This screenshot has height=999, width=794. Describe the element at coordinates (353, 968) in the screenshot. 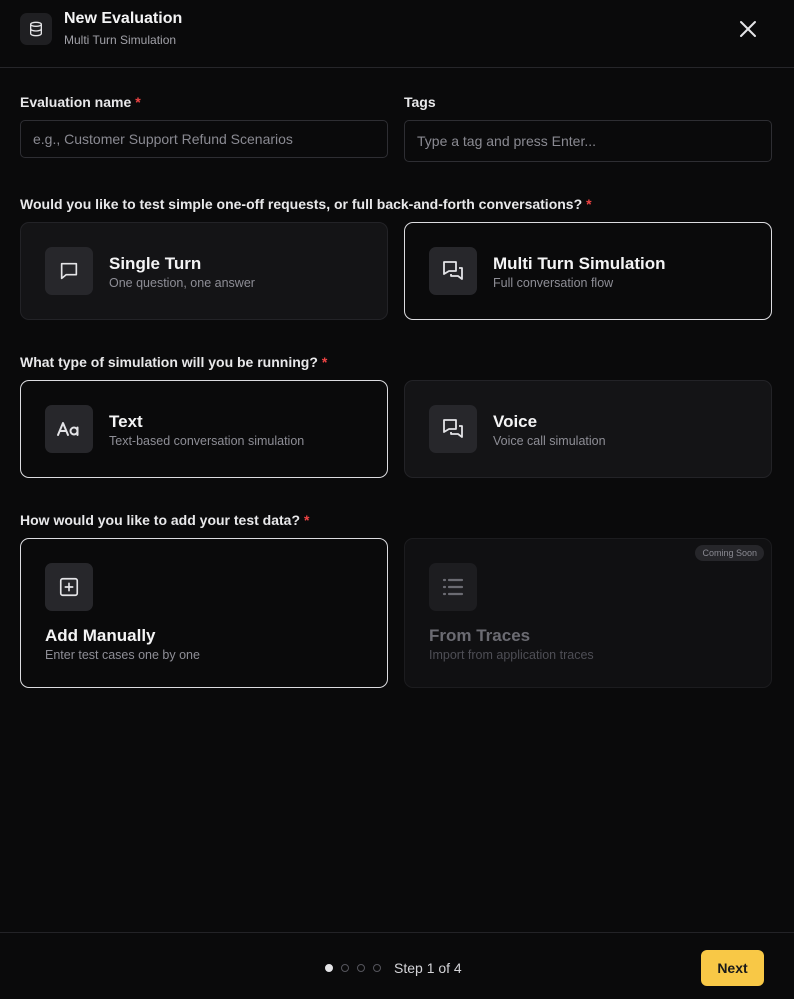

I see `step-indicator` at that location.